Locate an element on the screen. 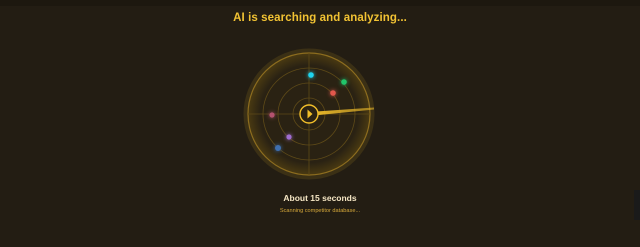 Image resolution: width=640 pixels, height=247 pixels. blip-red is located at coordinates (333, 93).